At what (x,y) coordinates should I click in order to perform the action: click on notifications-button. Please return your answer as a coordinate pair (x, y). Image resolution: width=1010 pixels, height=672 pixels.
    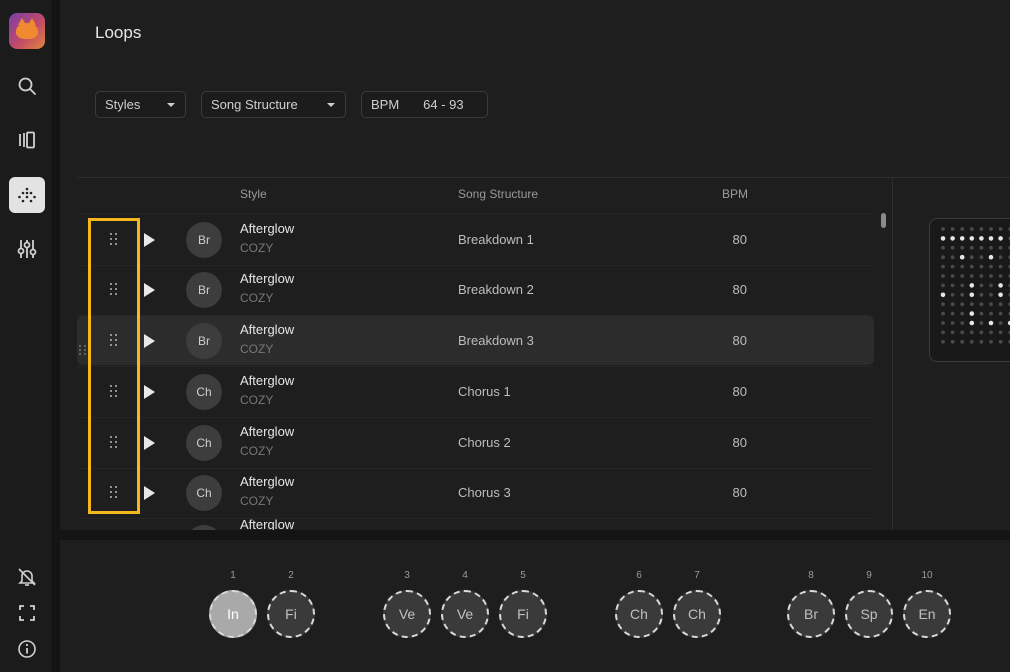
    Looking at the image, I should click on (27, 577).